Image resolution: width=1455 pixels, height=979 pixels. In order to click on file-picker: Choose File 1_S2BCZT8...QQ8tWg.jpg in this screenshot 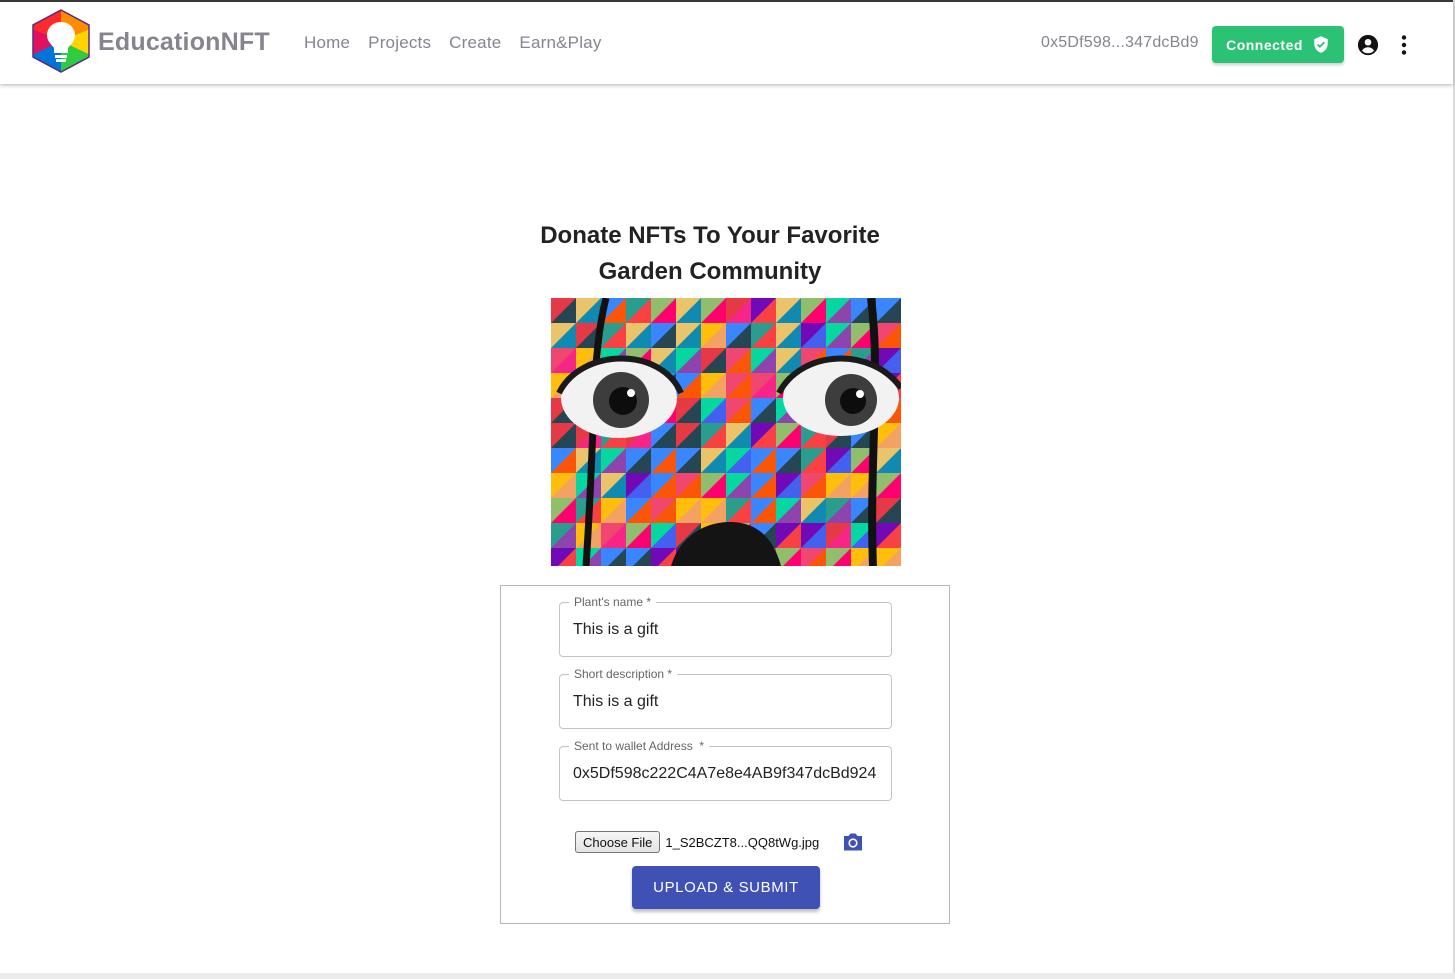, I will do `click(697, 842)`.